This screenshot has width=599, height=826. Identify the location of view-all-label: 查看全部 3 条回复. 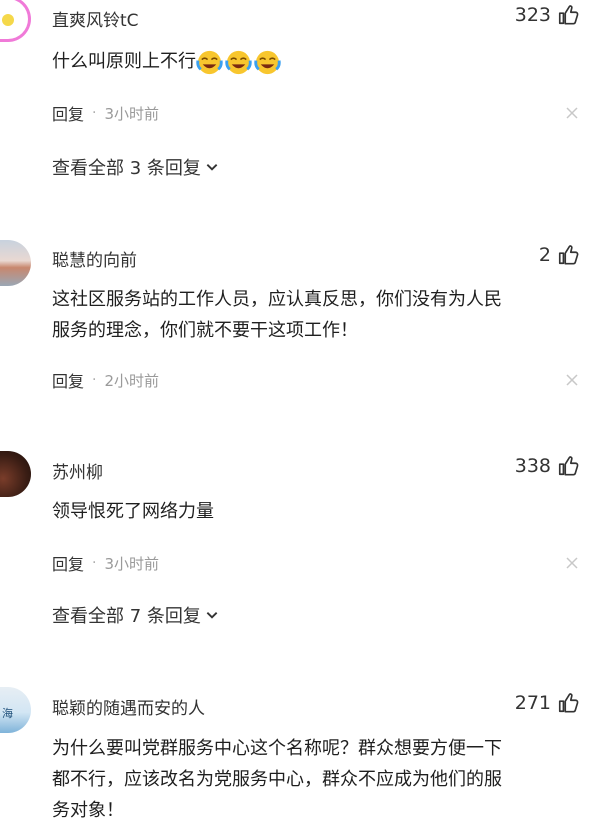
(126, 168).